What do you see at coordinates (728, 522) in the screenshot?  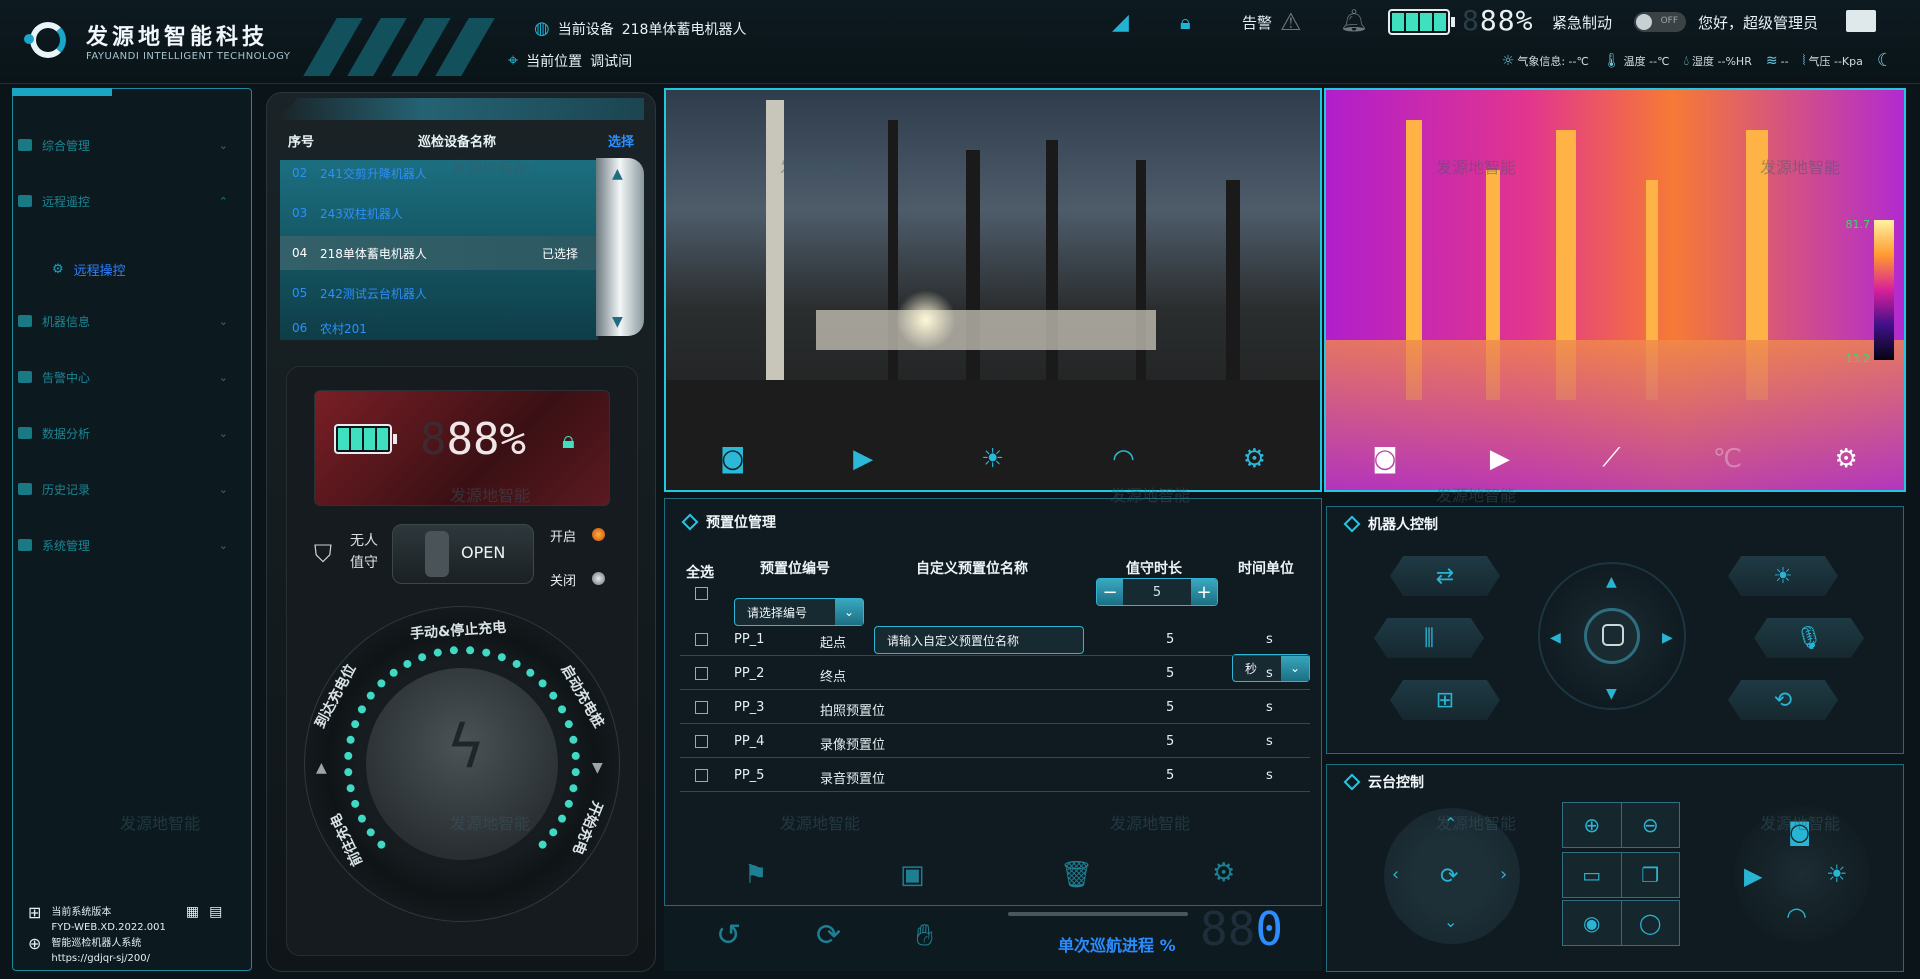 I see `preset-title: 预置位管理` at bounding box center [728, 522].